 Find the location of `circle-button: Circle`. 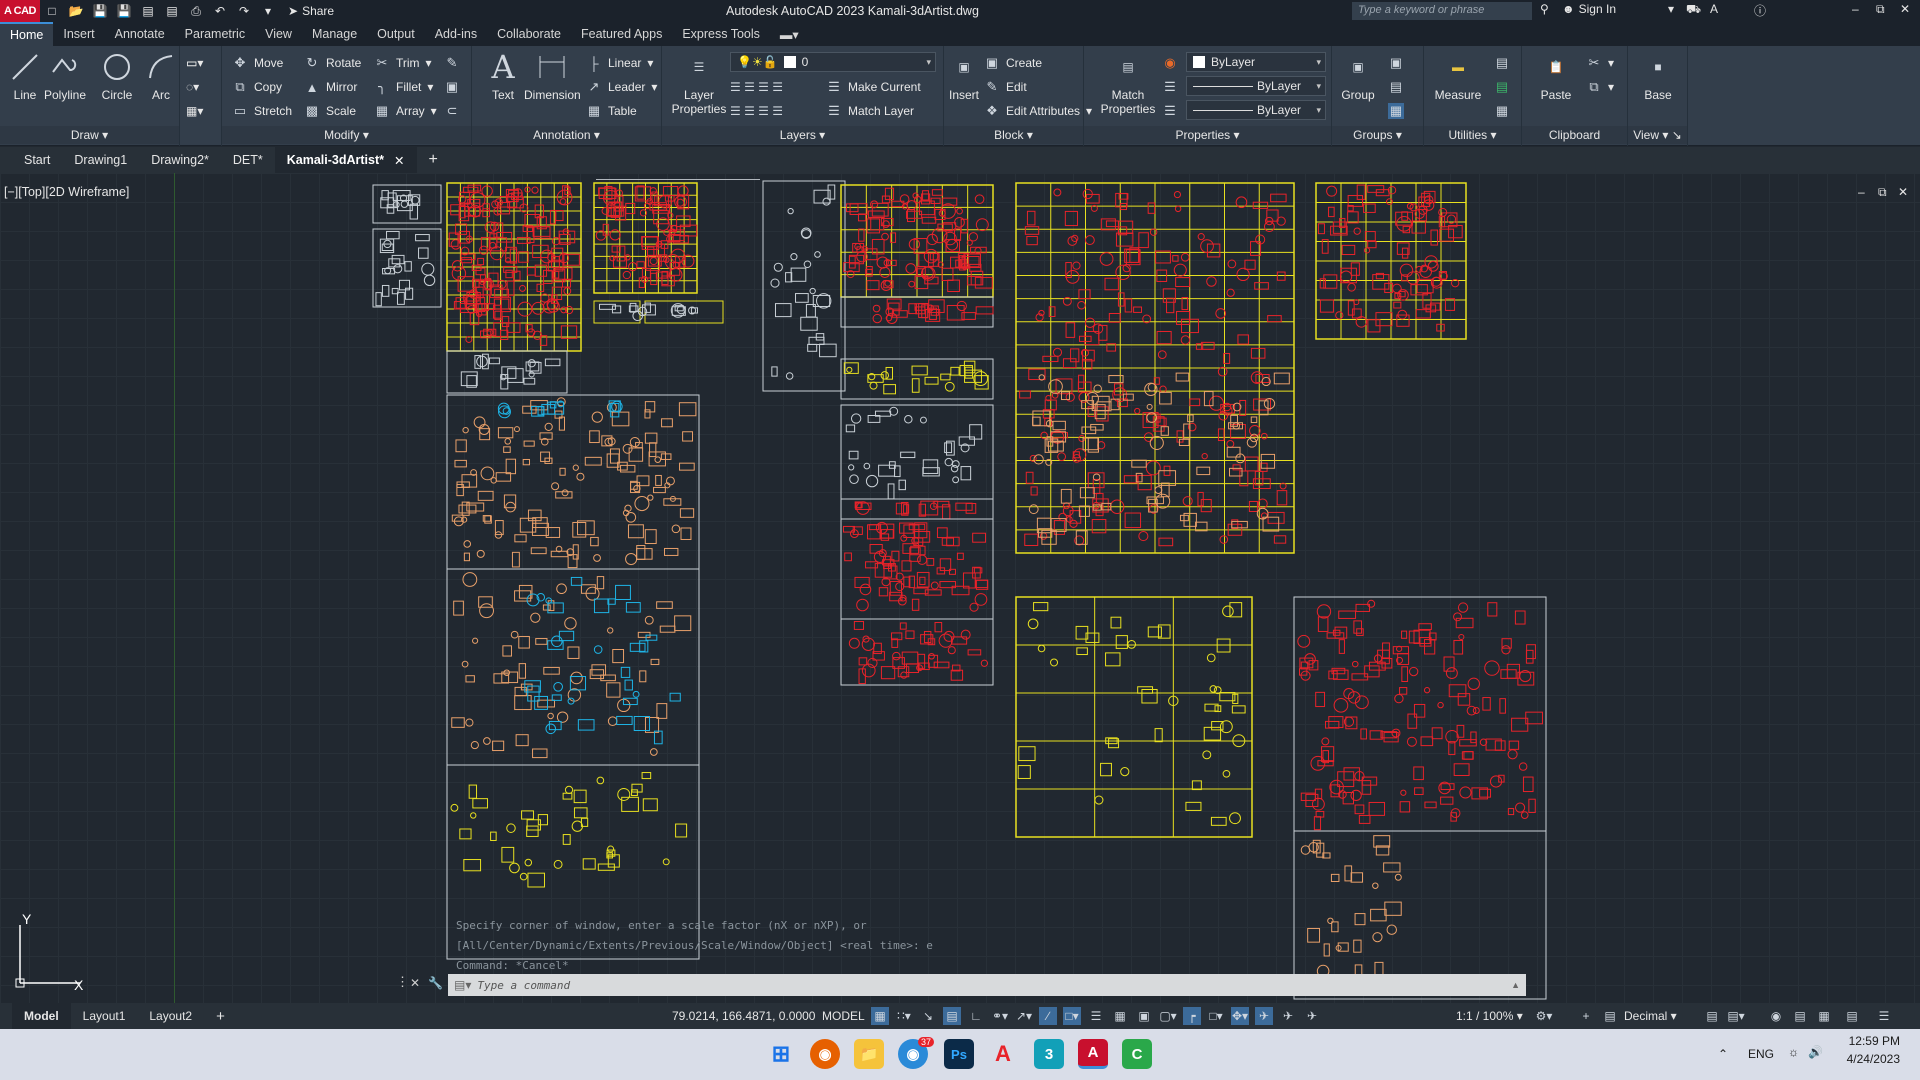

circle-button: Circle is located at coordinates (117, 76).